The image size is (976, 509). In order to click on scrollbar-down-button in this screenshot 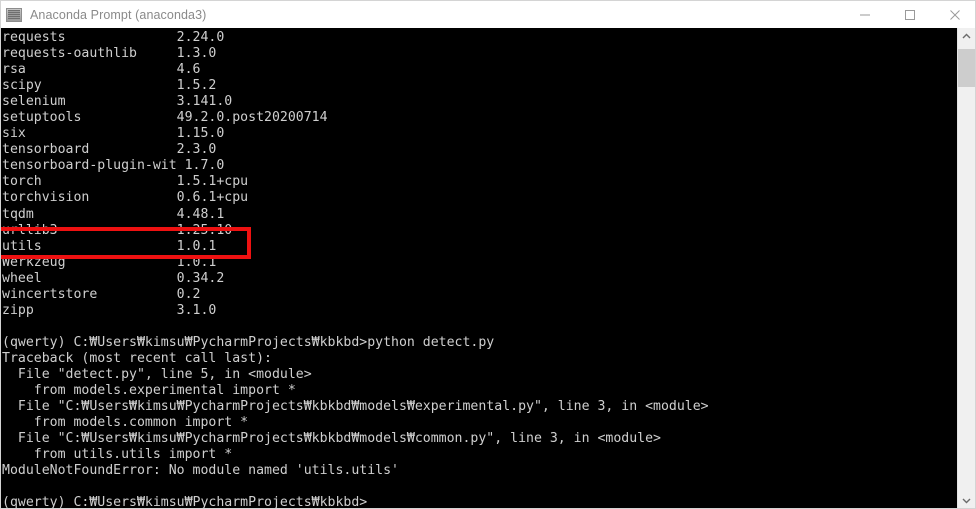, I will do `click(966, 500)`.